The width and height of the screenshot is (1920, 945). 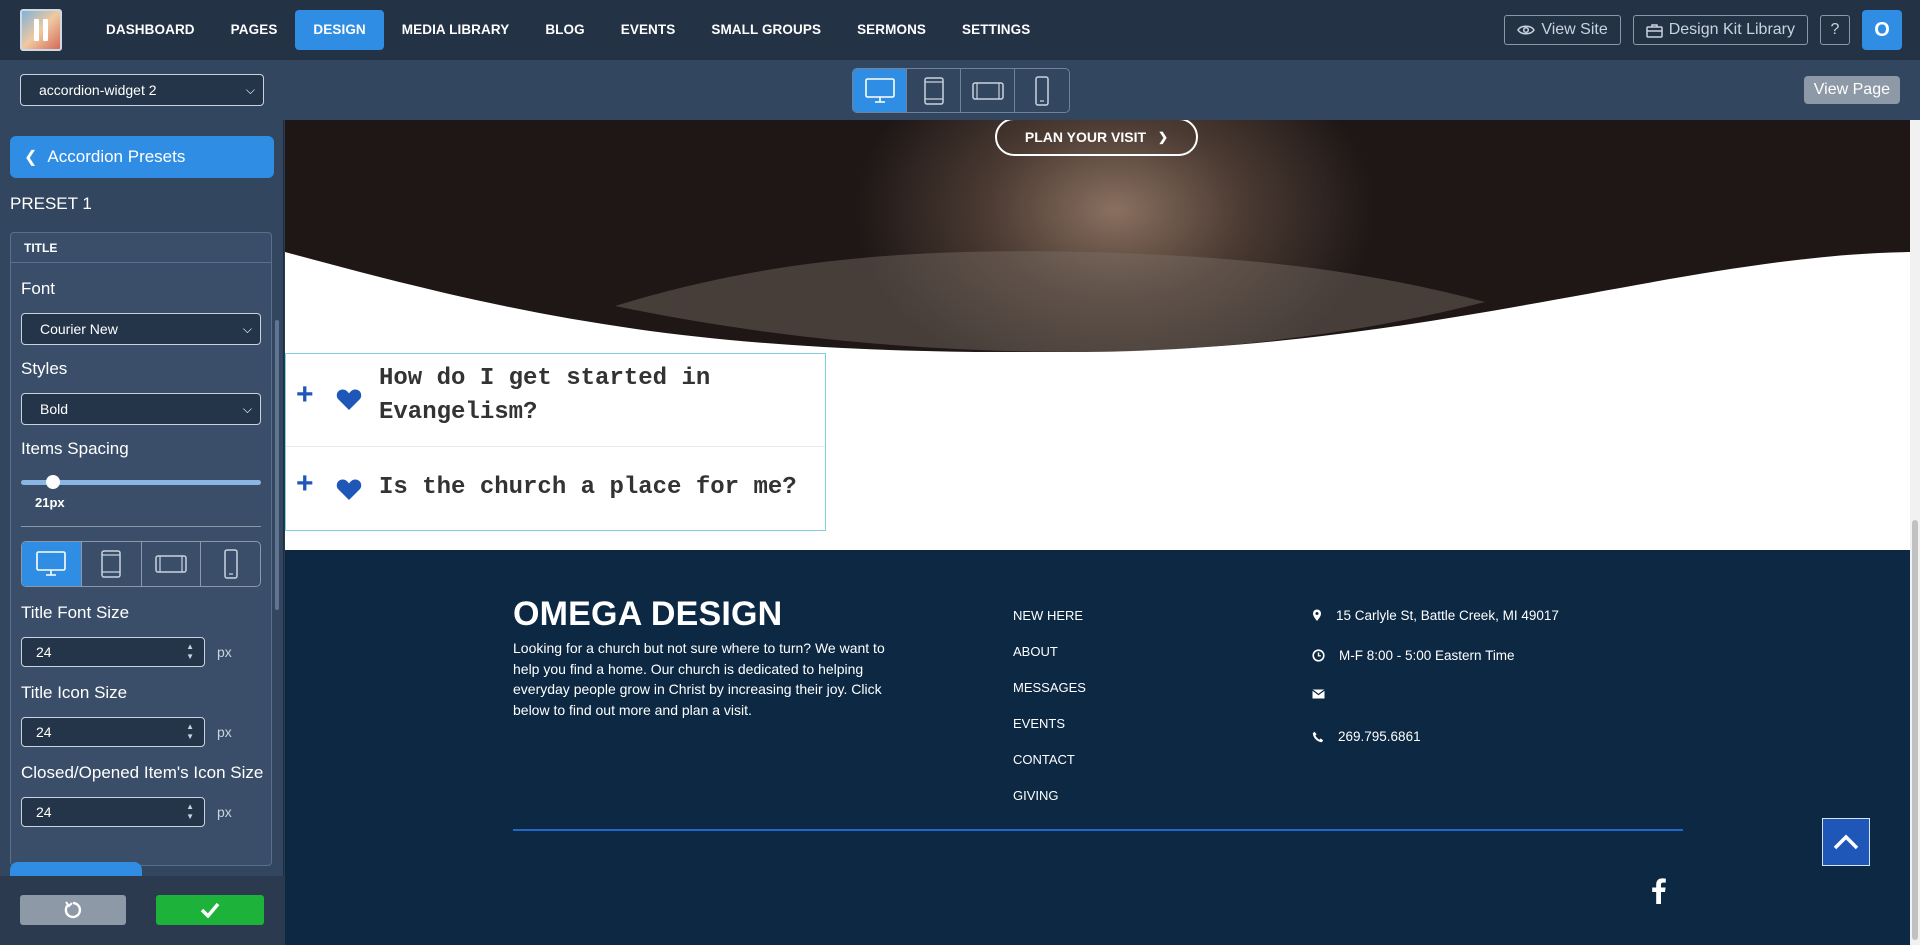 What do you see at coordinates (1654, 30) in the screenshot?
I see `toolbox-icon` at bounding box center [1654, 30].